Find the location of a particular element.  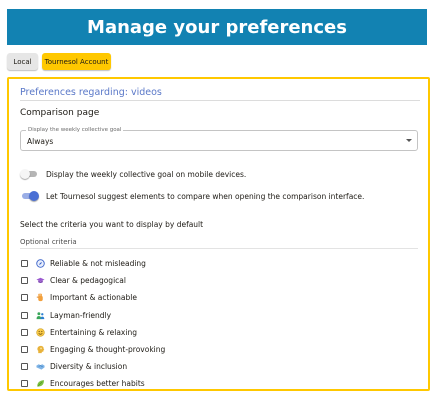

criteria-item-entertaining: Entertaining & relaxing is located at coordinates (93, 332).